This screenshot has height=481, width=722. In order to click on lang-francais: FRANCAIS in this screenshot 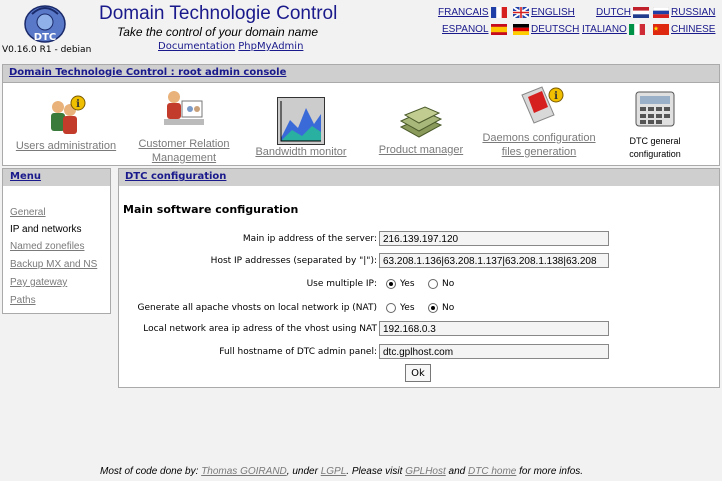, I will do `click(472, 12)`.